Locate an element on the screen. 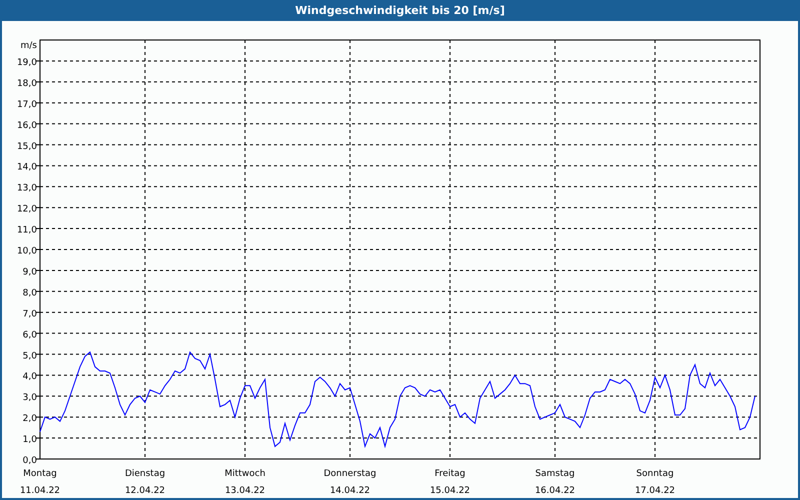 The width and height of the screenshot is (800, 500). y-tick-label: 5,0 is located at coordinates (29, 356).